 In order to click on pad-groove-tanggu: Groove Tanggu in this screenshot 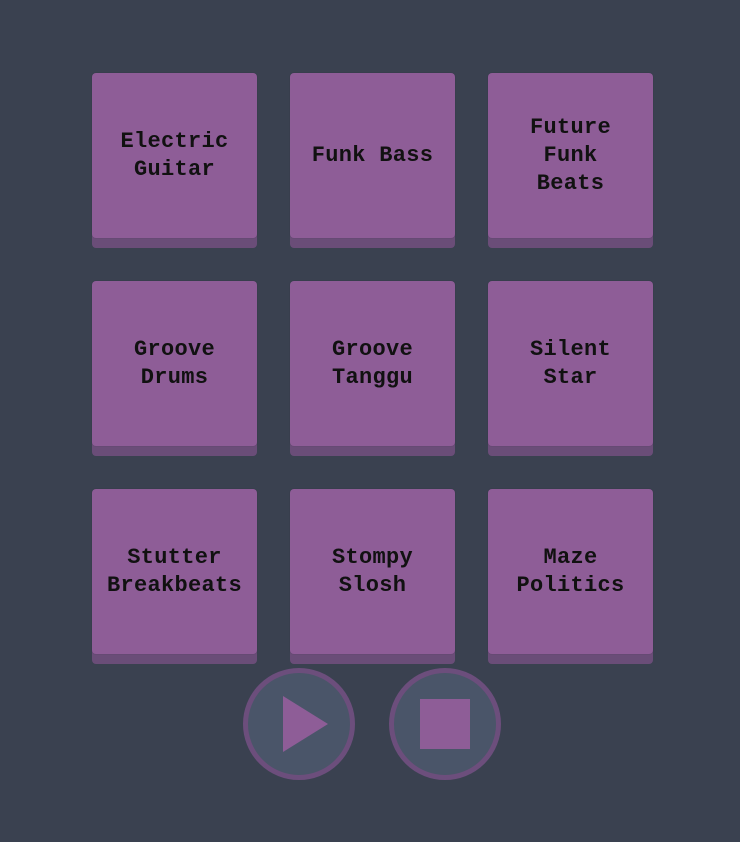, I will do `click(372, 368)`.